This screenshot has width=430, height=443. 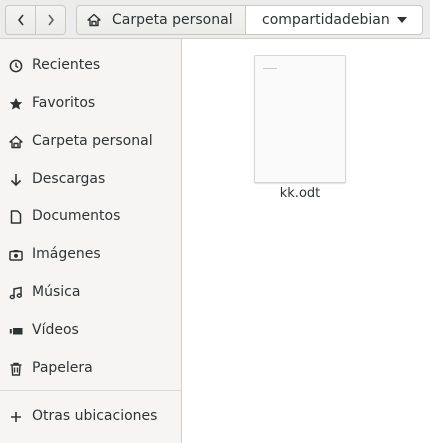 I want to click on clock-icon, so click(x=16, y=66).